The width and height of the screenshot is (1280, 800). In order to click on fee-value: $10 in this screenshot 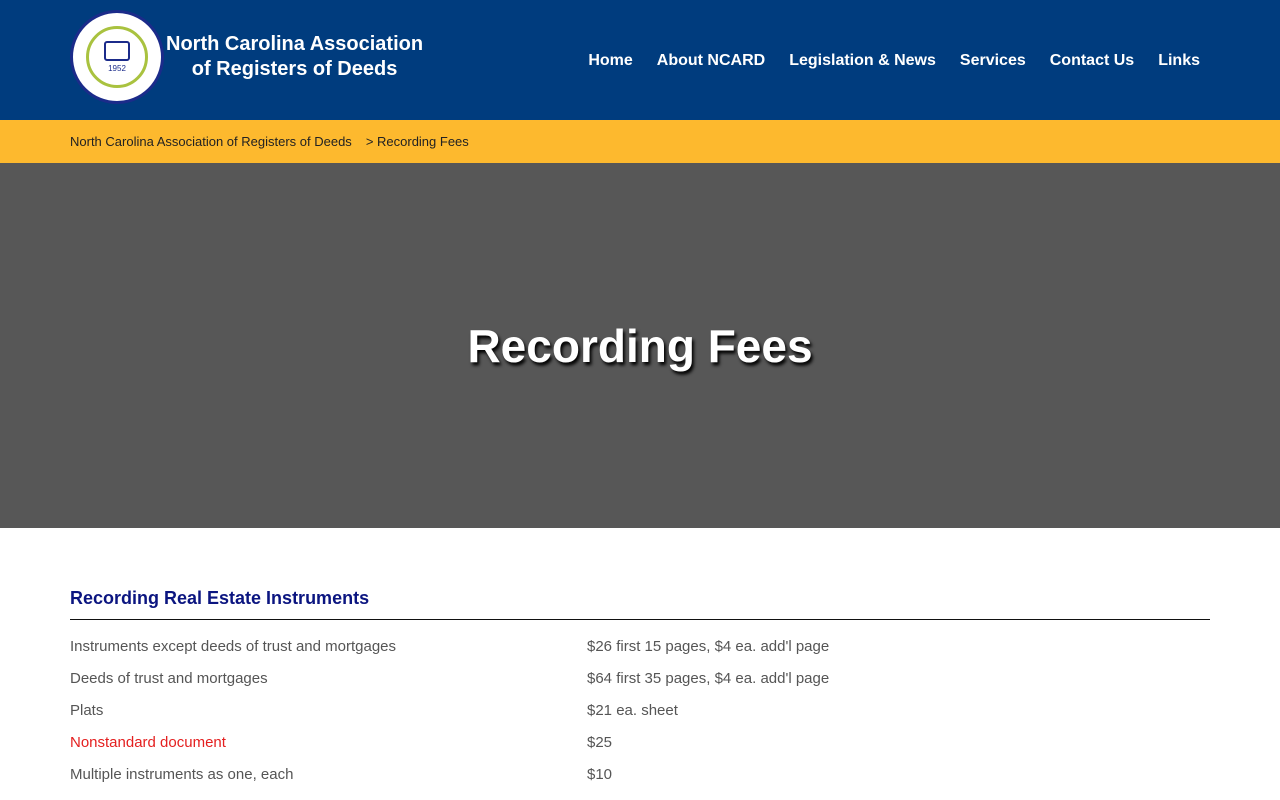, I will do `click(600, 774)`.